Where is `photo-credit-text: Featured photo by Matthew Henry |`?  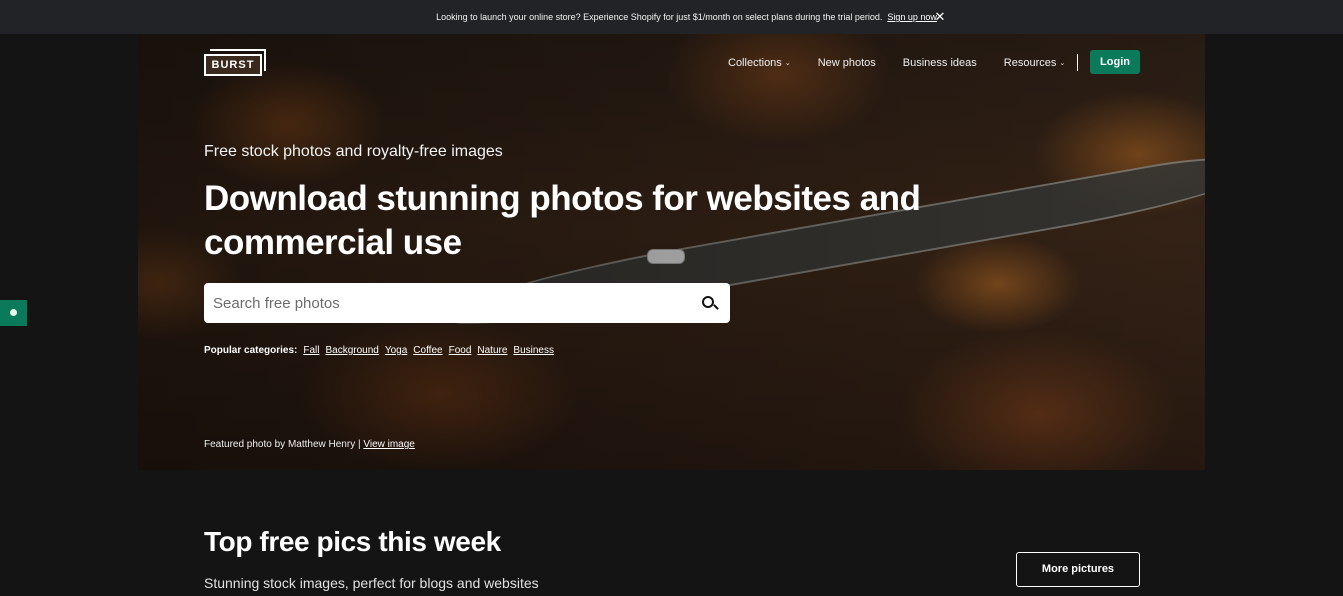 photo-credit-text: Featured photo by Matthew Henry | is located at coordinates (282, 444).